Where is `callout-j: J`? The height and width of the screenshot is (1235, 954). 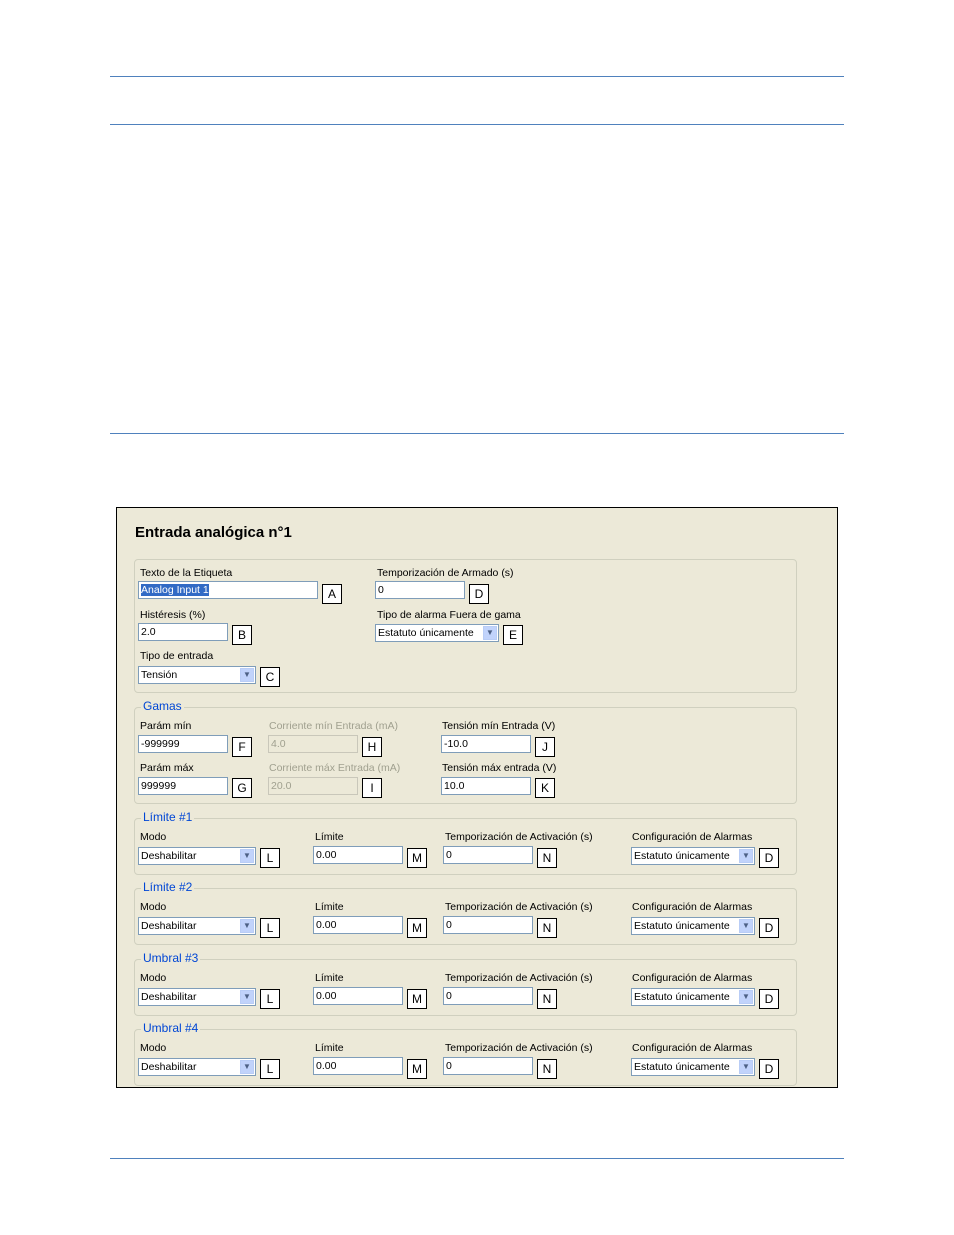
callout-j: J is located at coordinates (545, 747).